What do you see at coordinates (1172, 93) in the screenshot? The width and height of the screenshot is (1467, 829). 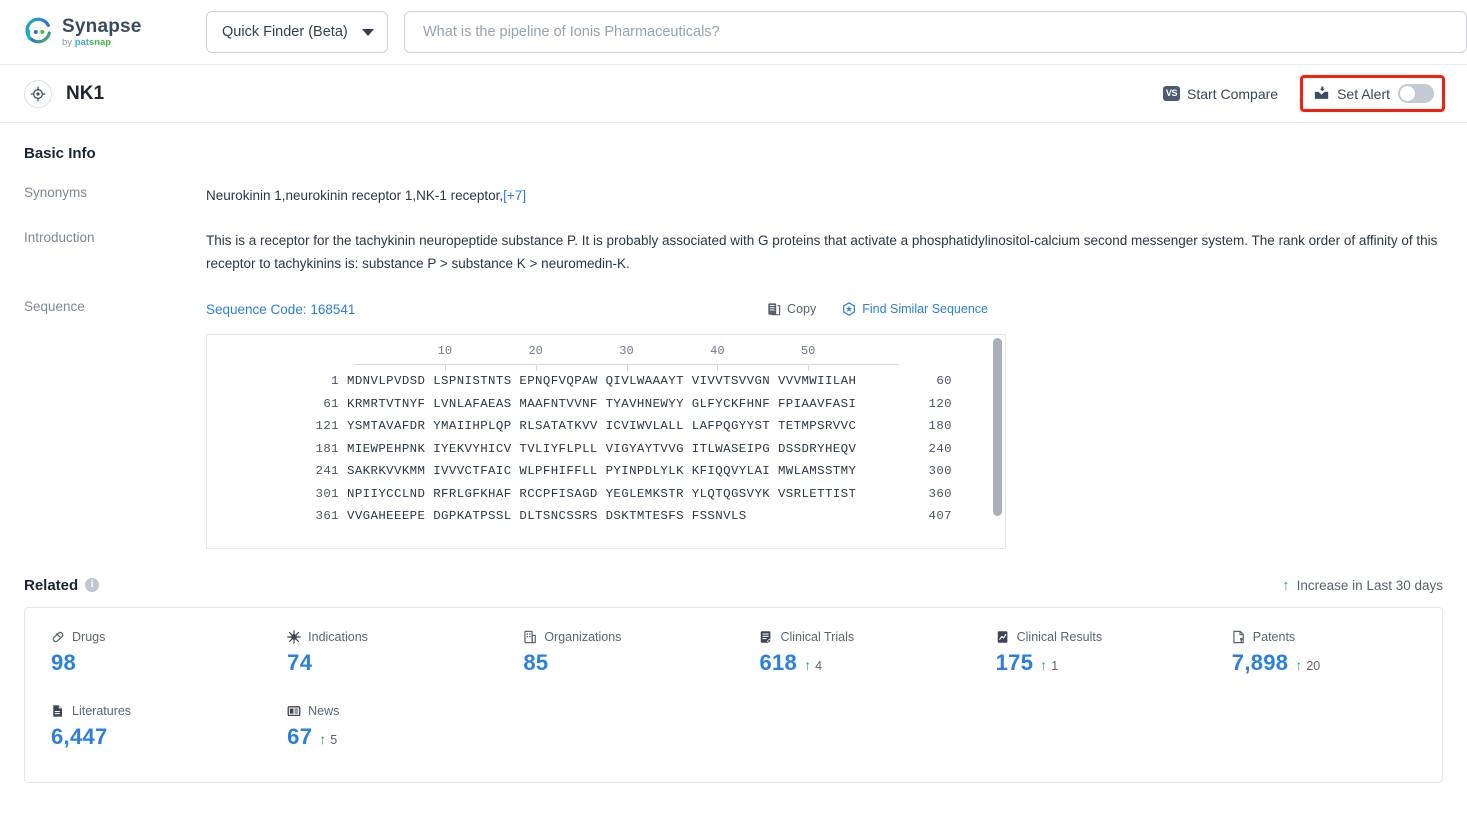 I see `versus-icon: VS` at bounding box center [1172, 93].